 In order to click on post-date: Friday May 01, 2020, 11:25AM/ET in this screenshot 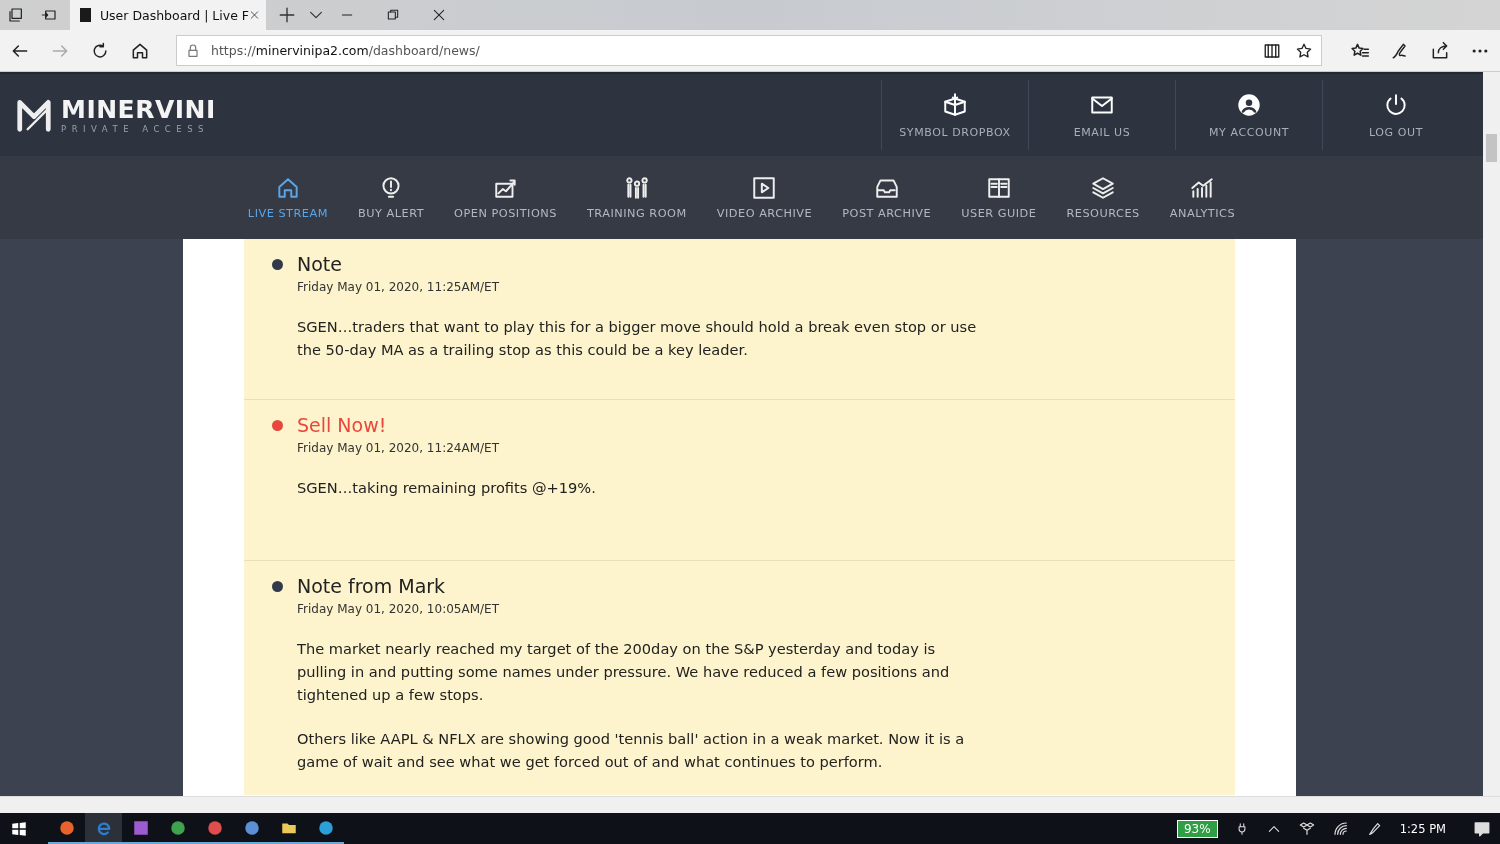, I will do `click(398, 287)`.